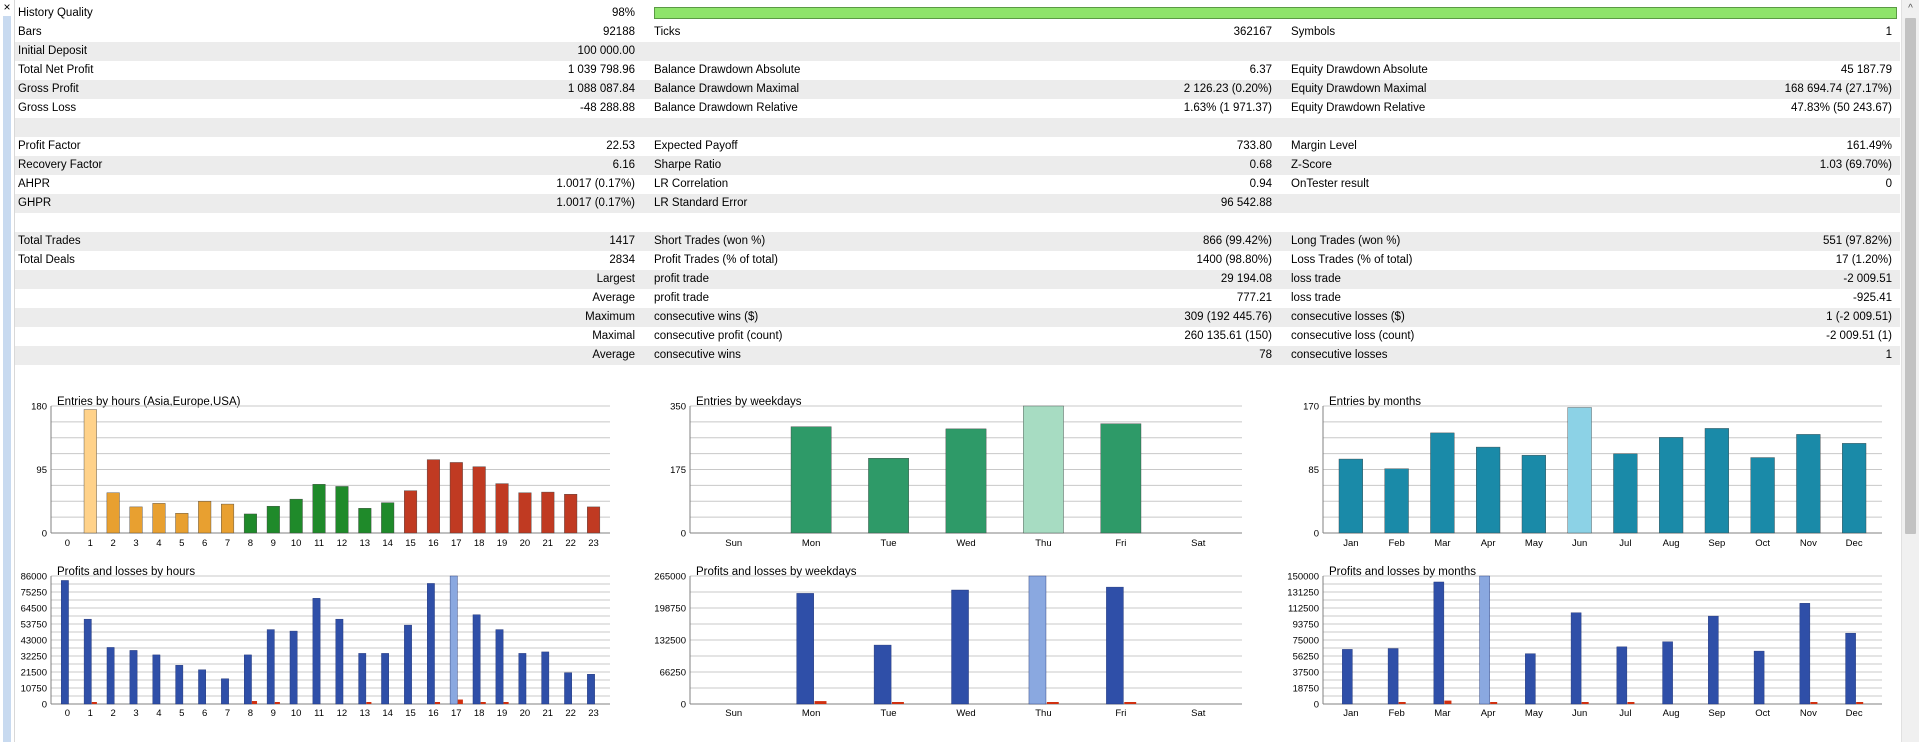 This screenshot has height=742, width=1919. I want to click on stats-label-1: Gross Loss, so click(47, 108).